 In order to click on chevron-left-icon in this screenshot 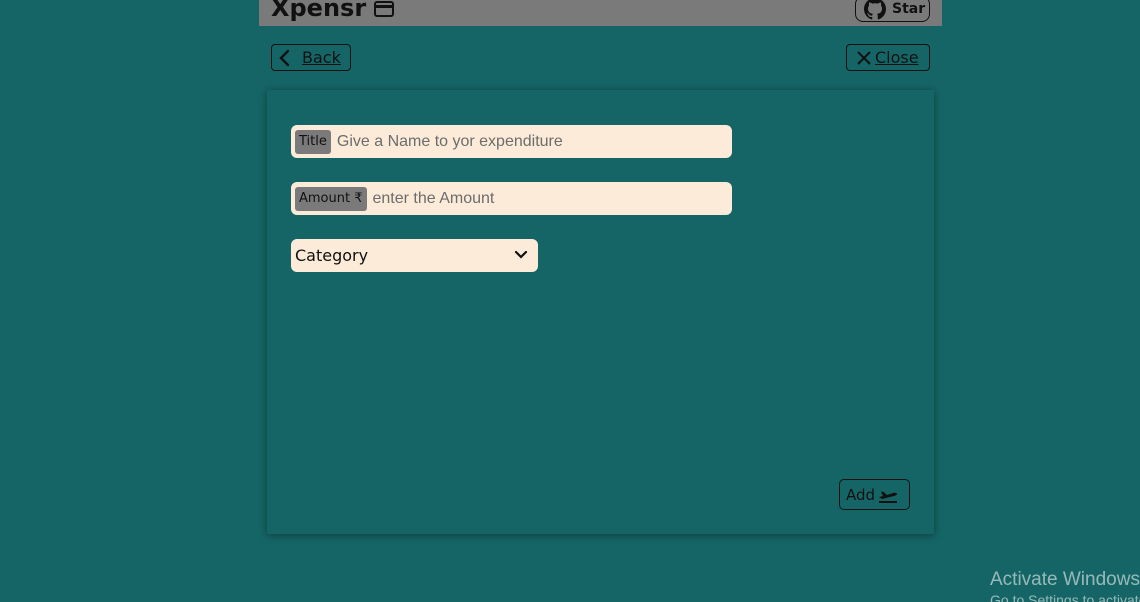, I will do `click(284, 57)`.